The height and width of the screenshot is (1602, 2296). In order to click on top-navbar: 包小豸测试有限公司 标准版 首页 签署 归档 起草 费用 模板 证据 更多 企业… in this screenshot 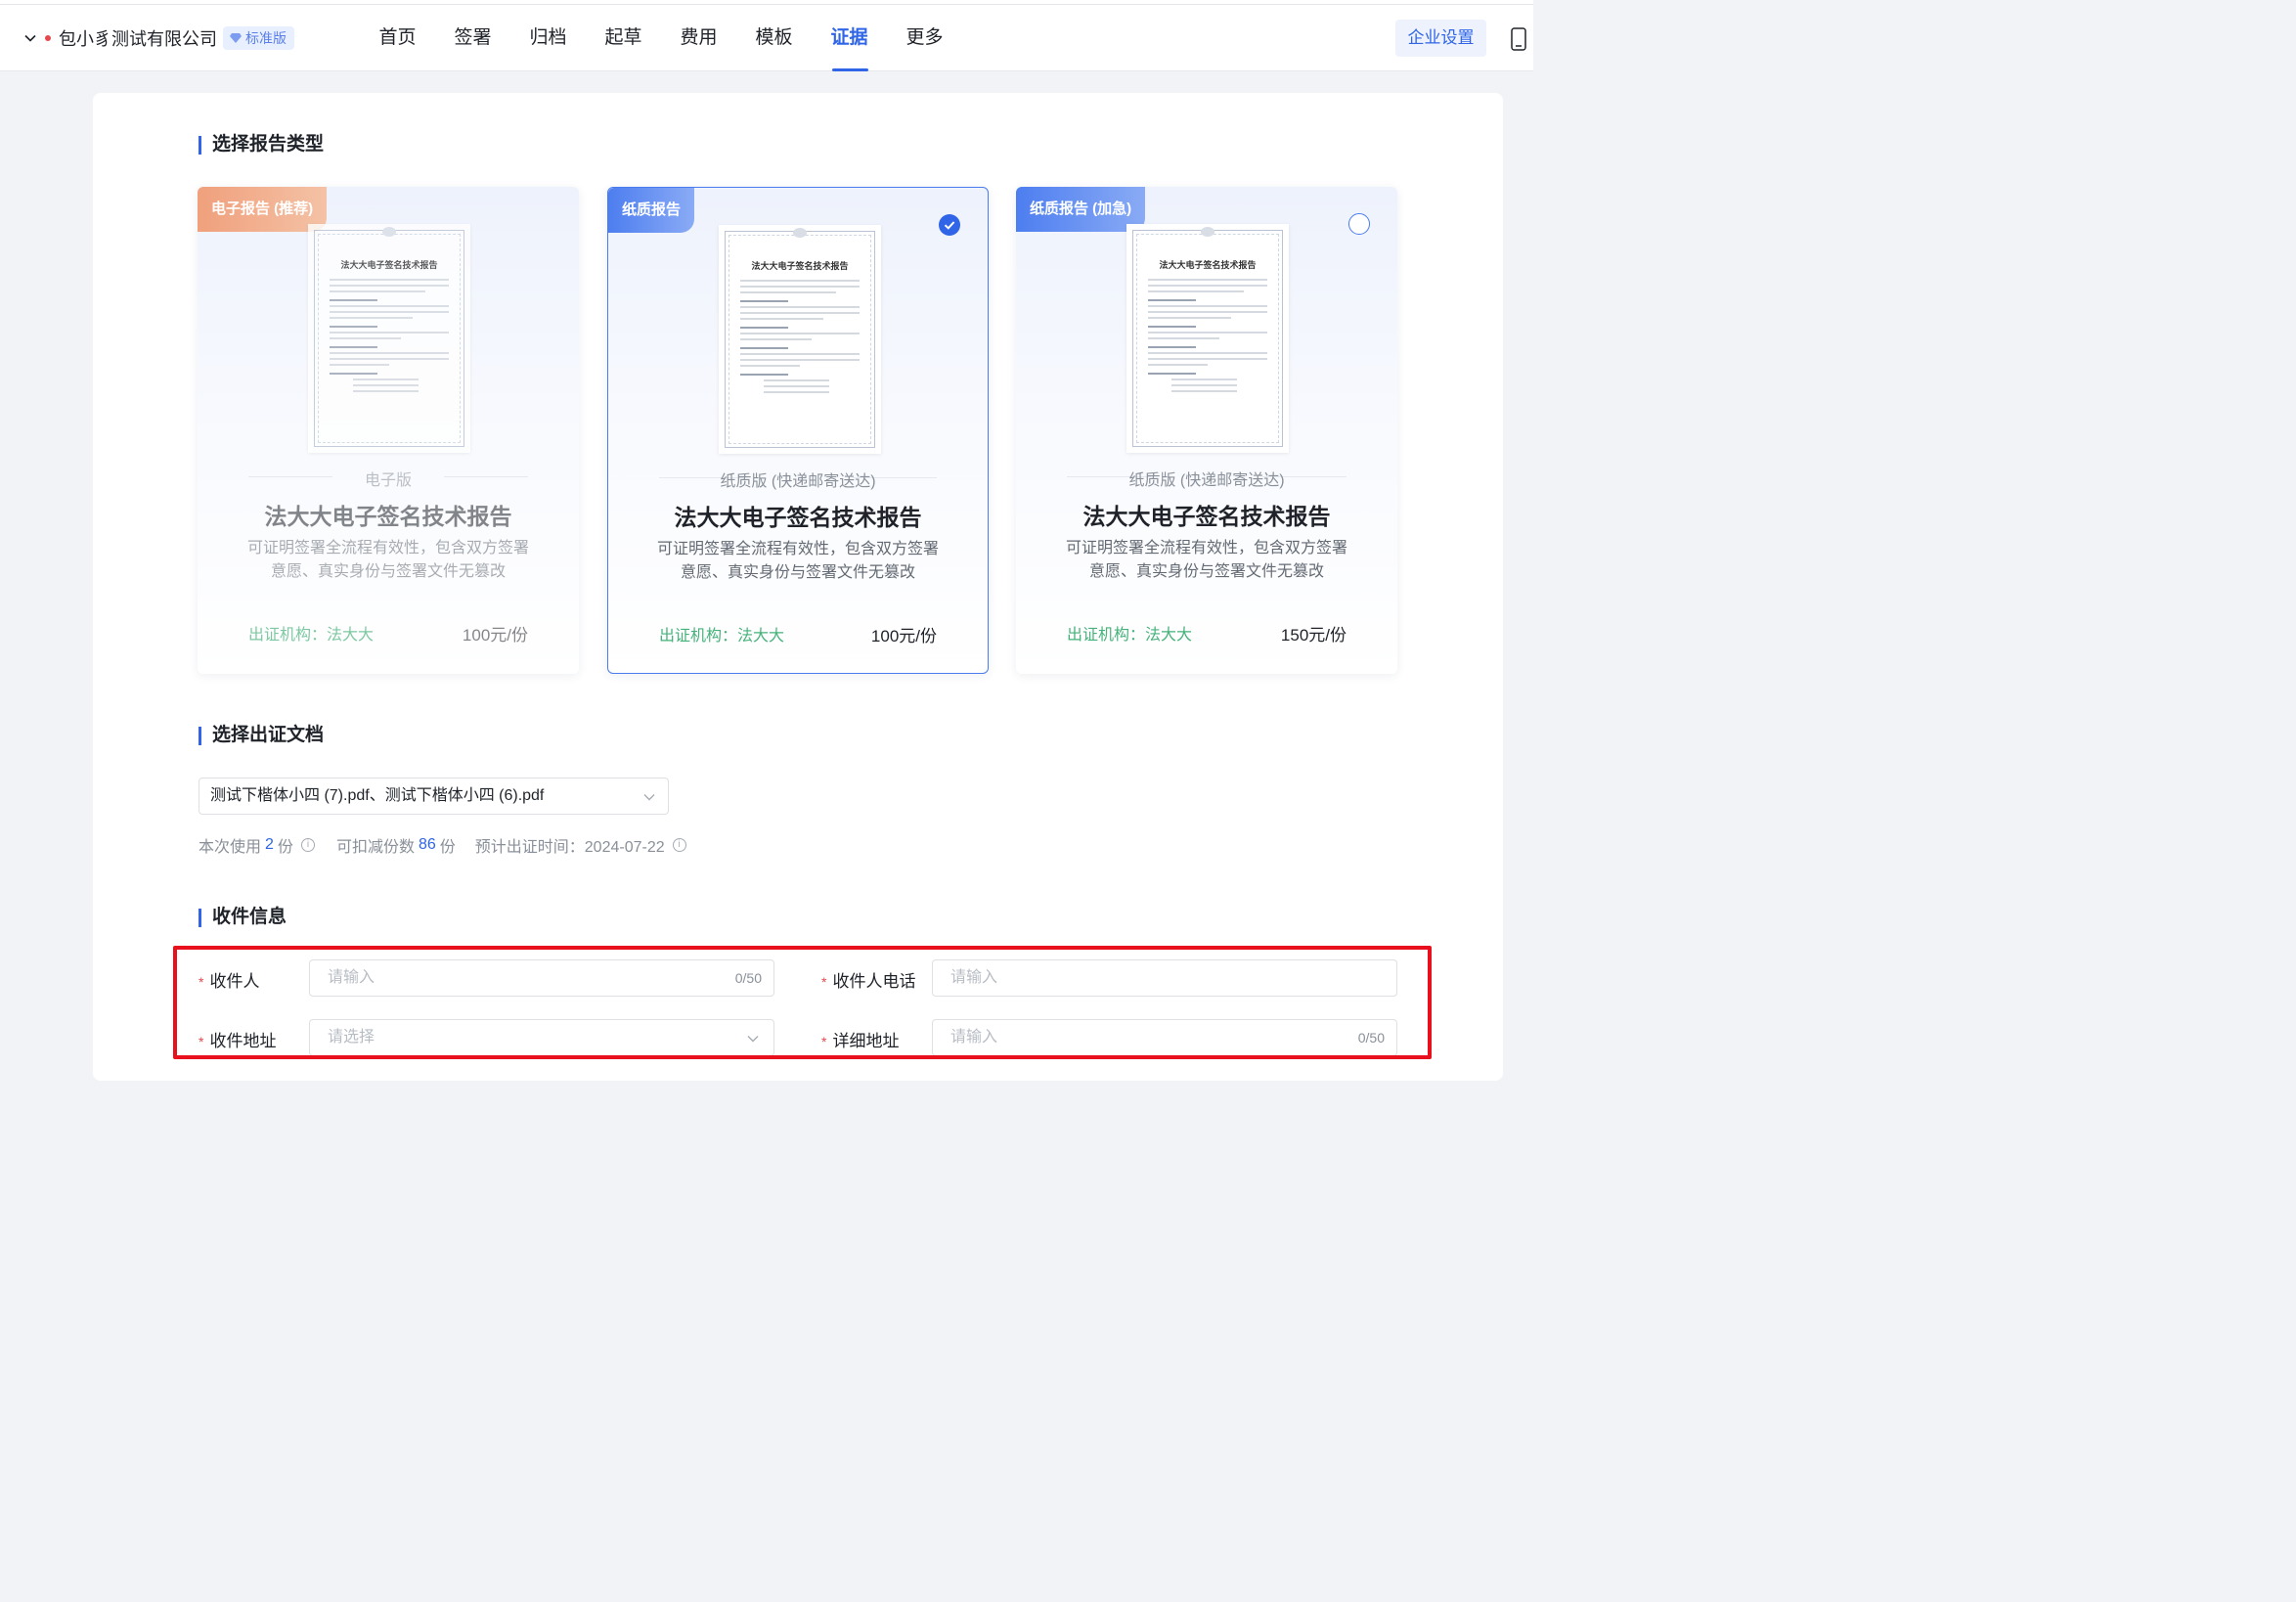, I will do `click(766, 35)`.